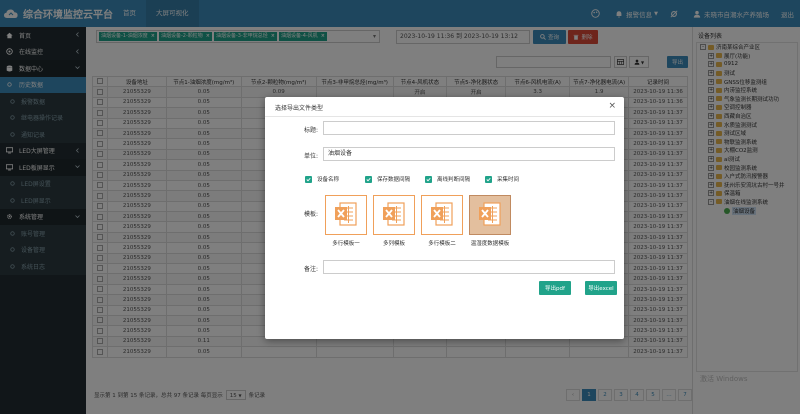 This screenshot has height=414, width=800. I want to click on checkbox-label: 采集时间, so click(508, 180).